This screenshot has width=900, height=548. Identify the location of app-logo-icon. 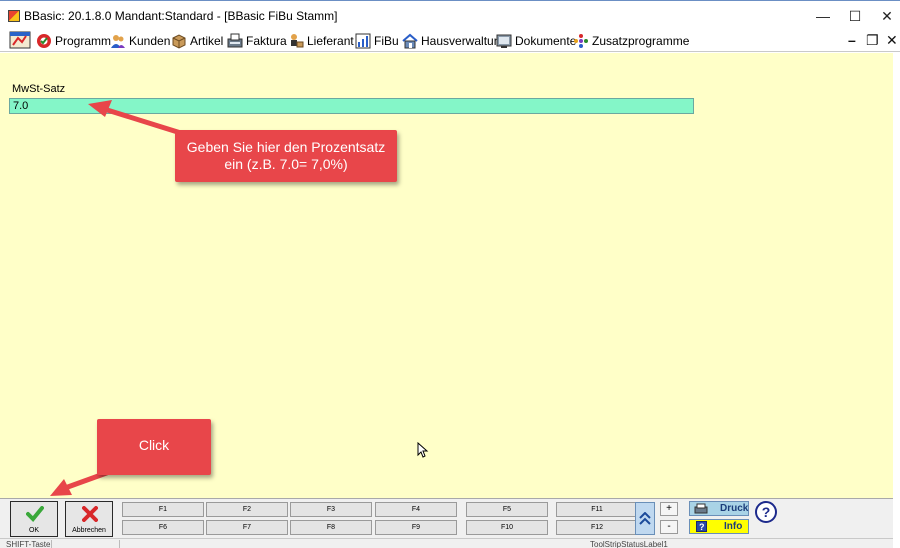
(20, 40).